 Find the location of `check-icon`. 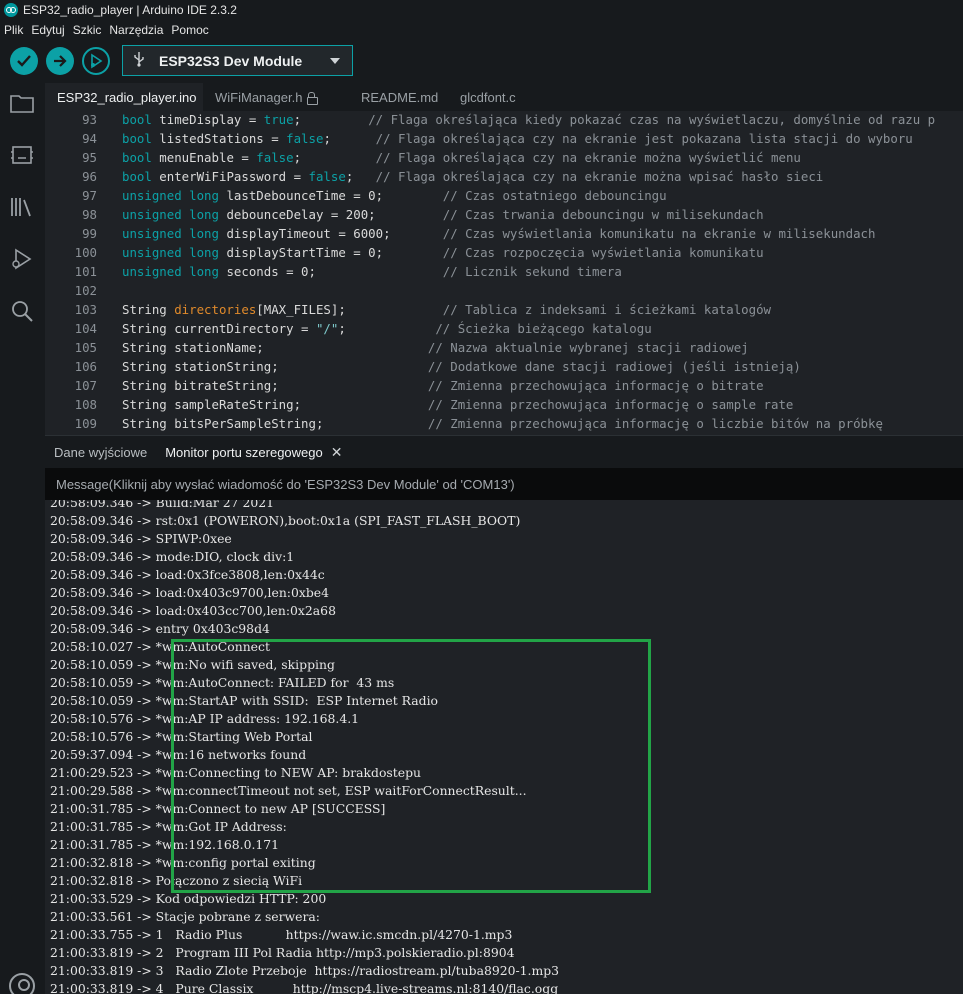

check-icon is located at coordinates (24, 61).